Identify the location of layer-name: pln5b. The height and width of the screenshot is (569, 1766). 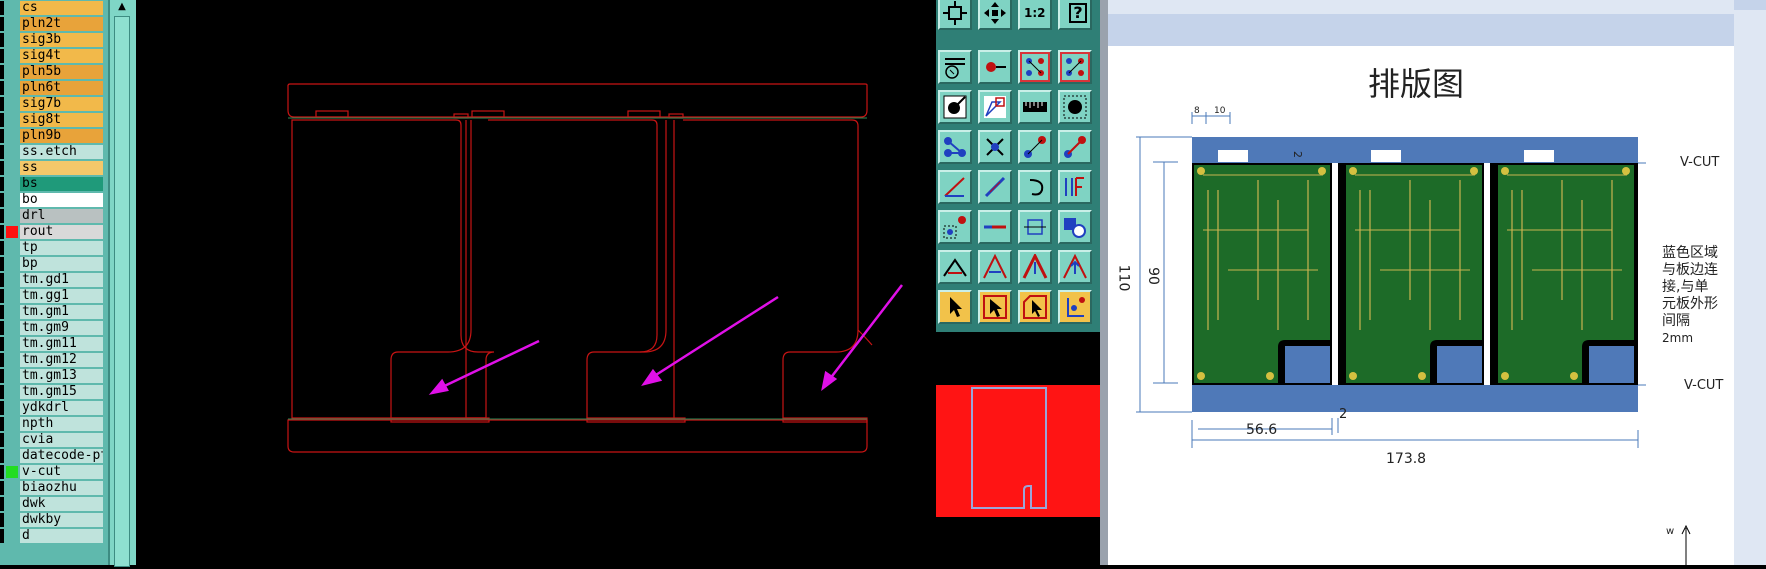
(61, 72).